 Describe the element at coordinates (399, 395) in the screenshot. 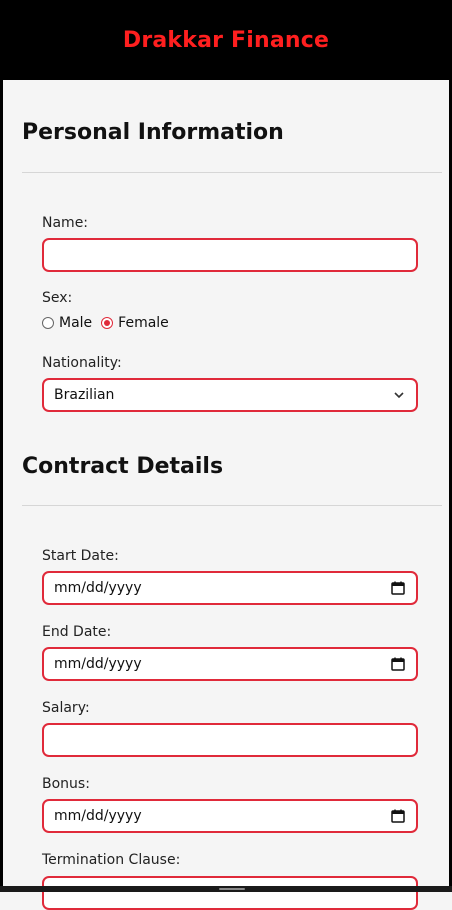

I see `chevron-down-icon` at that location.